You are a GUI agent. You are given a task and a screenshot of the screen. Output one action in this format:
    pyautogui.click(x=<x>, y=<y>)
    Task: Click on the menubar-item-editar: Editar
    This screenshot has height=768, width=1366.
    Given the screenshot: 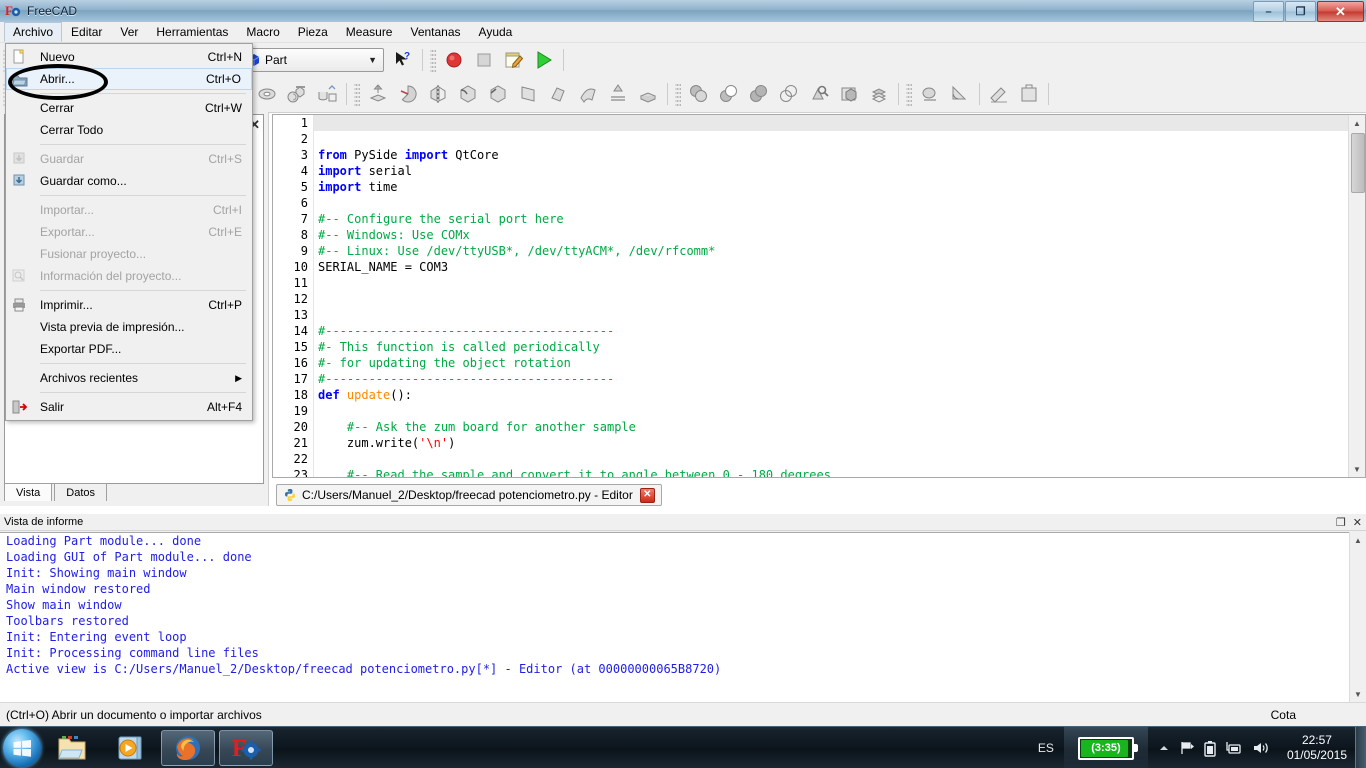 What is the action you would take?
    pyautogui.click(x=86, y=32)
    